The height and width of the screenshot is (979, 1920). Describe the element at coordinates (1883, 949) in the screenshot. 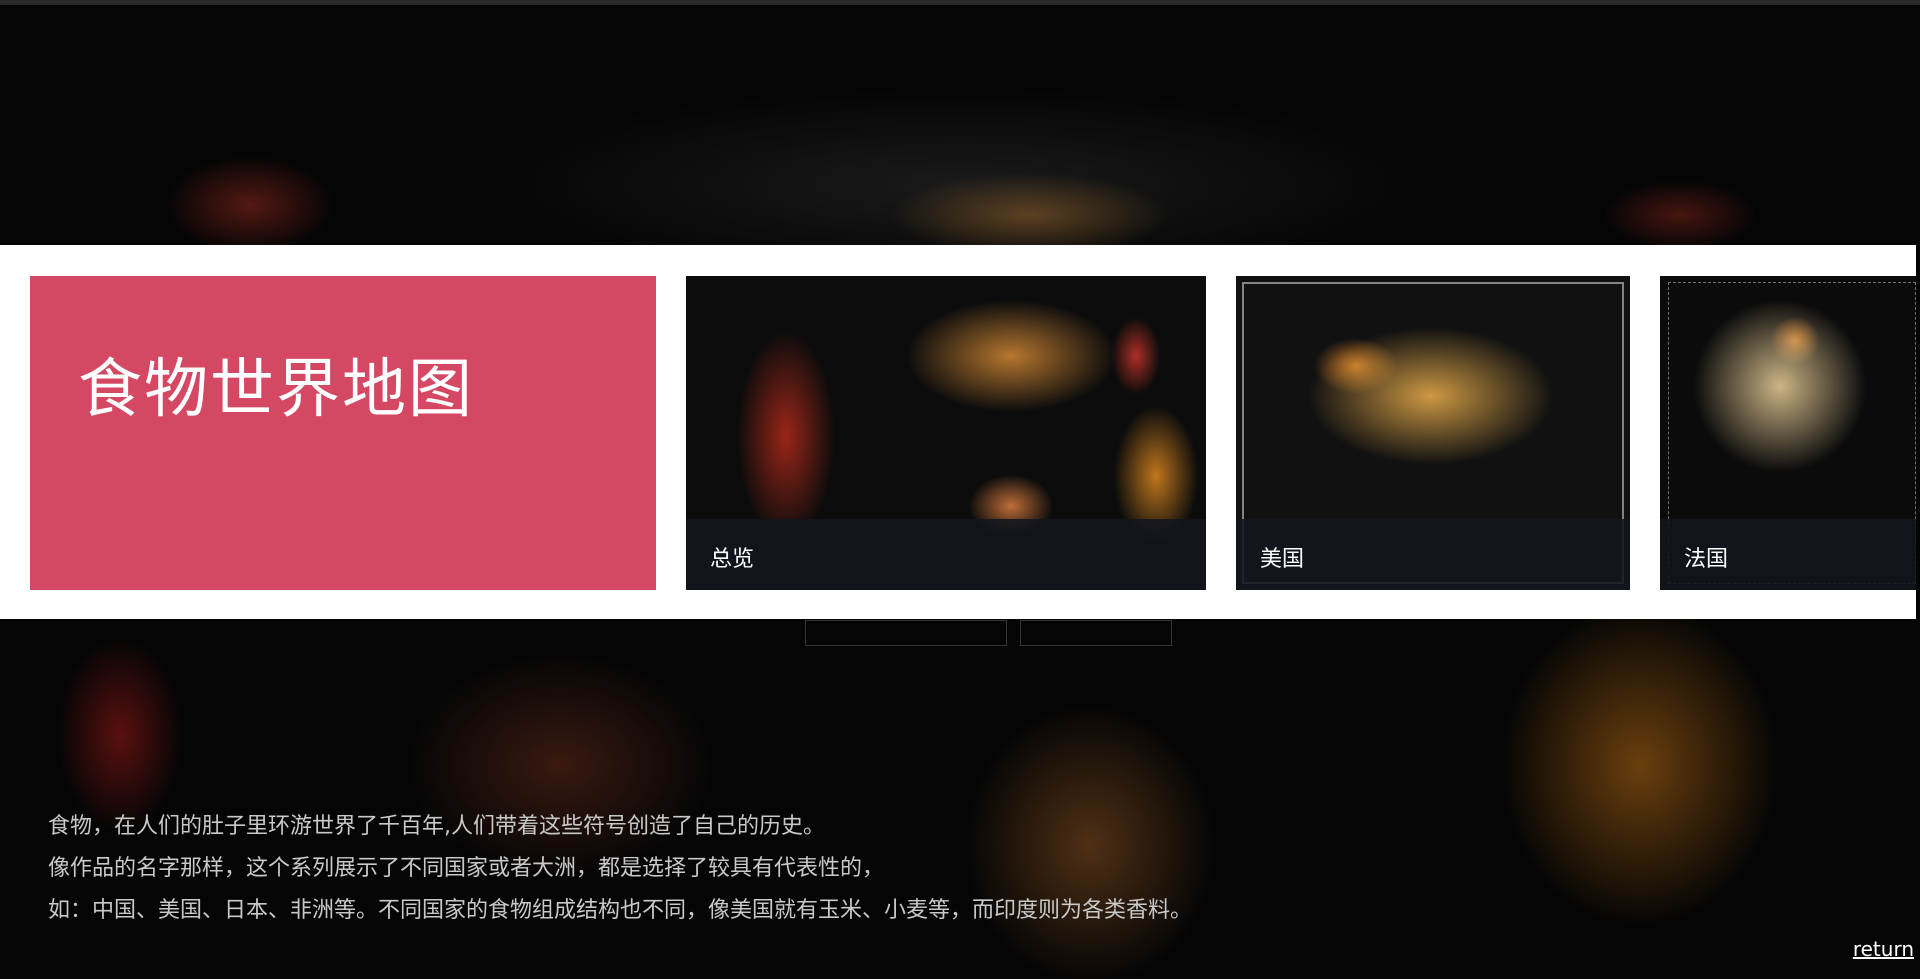

I see `return-link: return` at that location.